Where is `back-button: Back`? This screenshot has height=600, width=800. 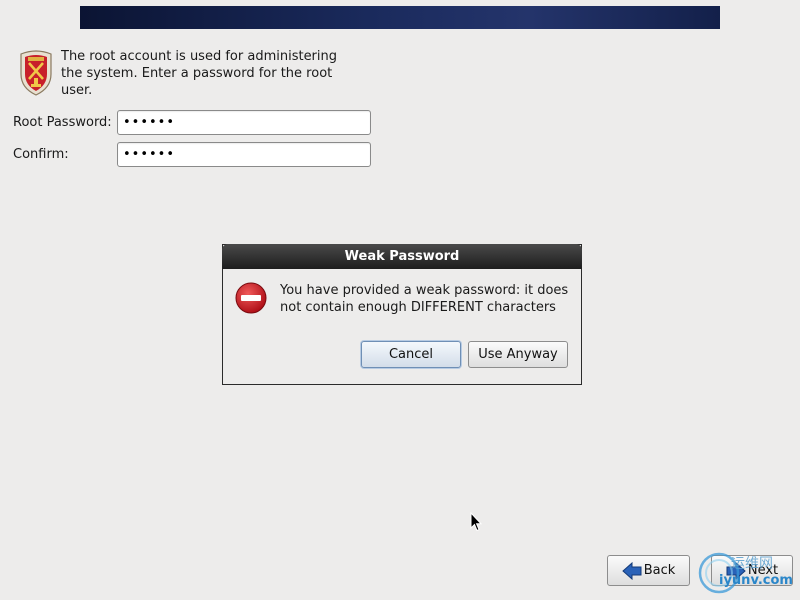
back-button: Back is located at coordinates (648, 570).